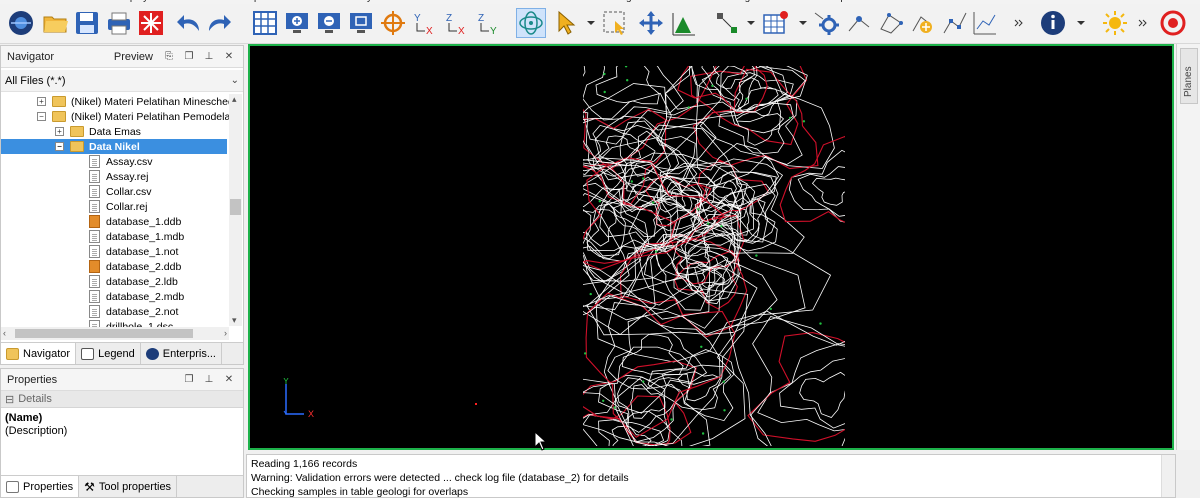 The height and width of the screenshot is (498, 1200). What do you see at coordinates (489, 23) in the screenshot?
I see `view-zy-icon: ZY` at bounding box center [489, 23].